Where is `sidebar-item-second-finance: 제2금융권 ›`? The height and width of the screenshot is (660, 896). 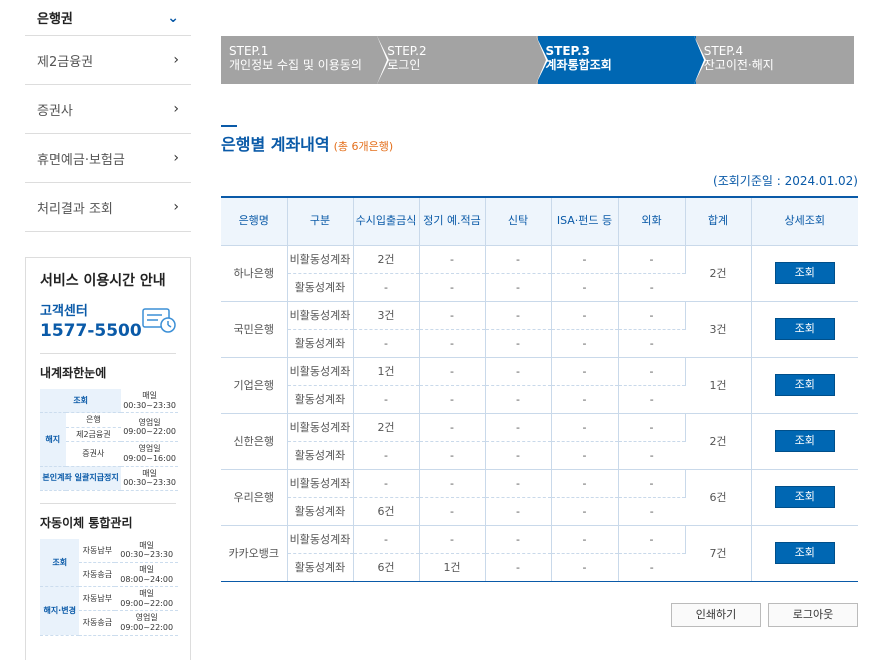 sidebar-item-second-finance: 제2금융권 › is located at coordinates (108, 60).